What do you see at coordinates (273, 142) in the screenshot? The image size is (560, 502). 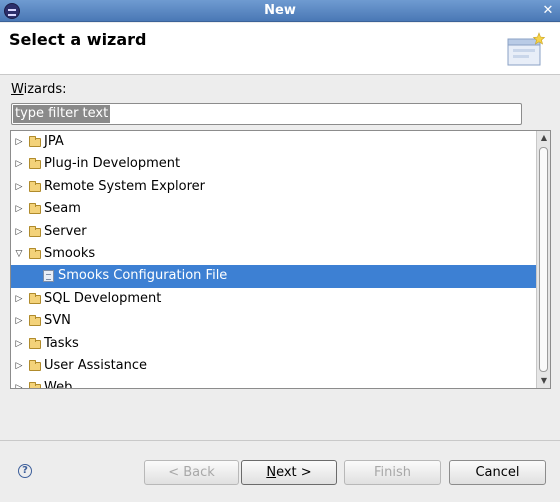 I see `tree-item: ▷ JPA` at bounding box center [273, 142].